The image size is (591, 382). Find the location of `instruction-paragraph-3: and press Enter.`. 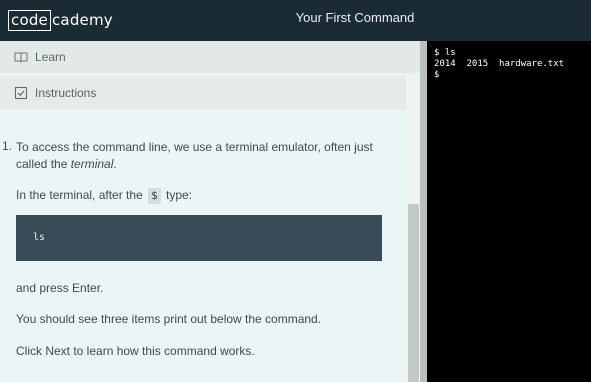

instruction-paragraph-3: and press Enter. is located at coordinates (60, 288).